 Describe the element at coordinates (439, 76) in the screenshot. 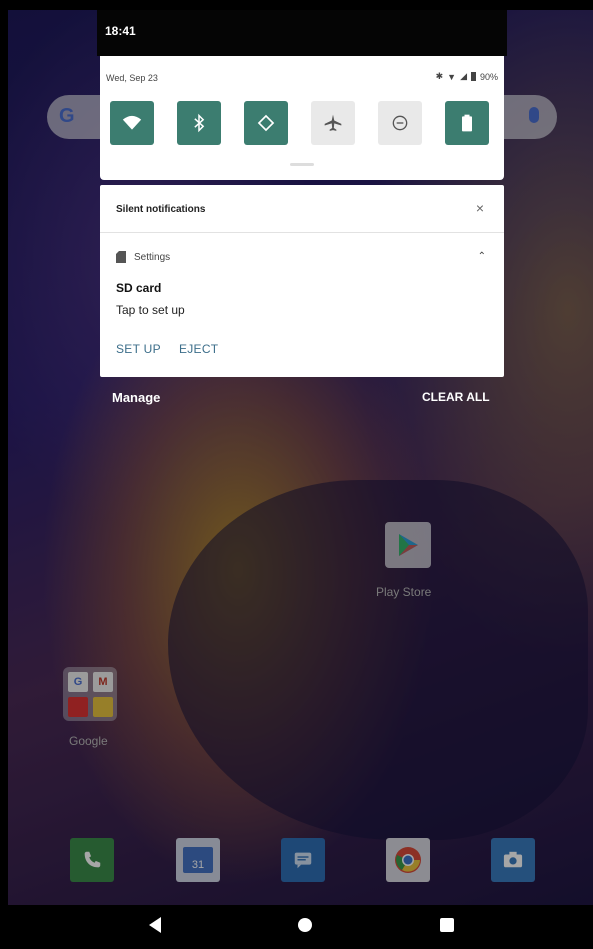

I see `bluetooth-status-icon: ✱` at that location.